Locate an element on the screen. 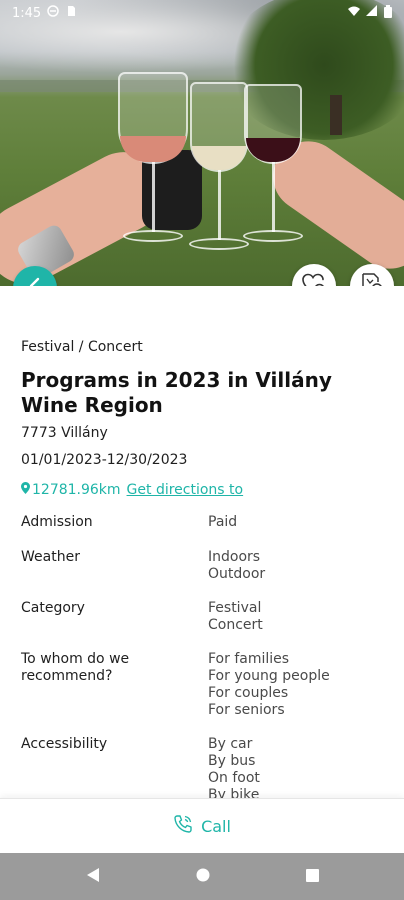  signal-icon is located at coordinates (372, 13).